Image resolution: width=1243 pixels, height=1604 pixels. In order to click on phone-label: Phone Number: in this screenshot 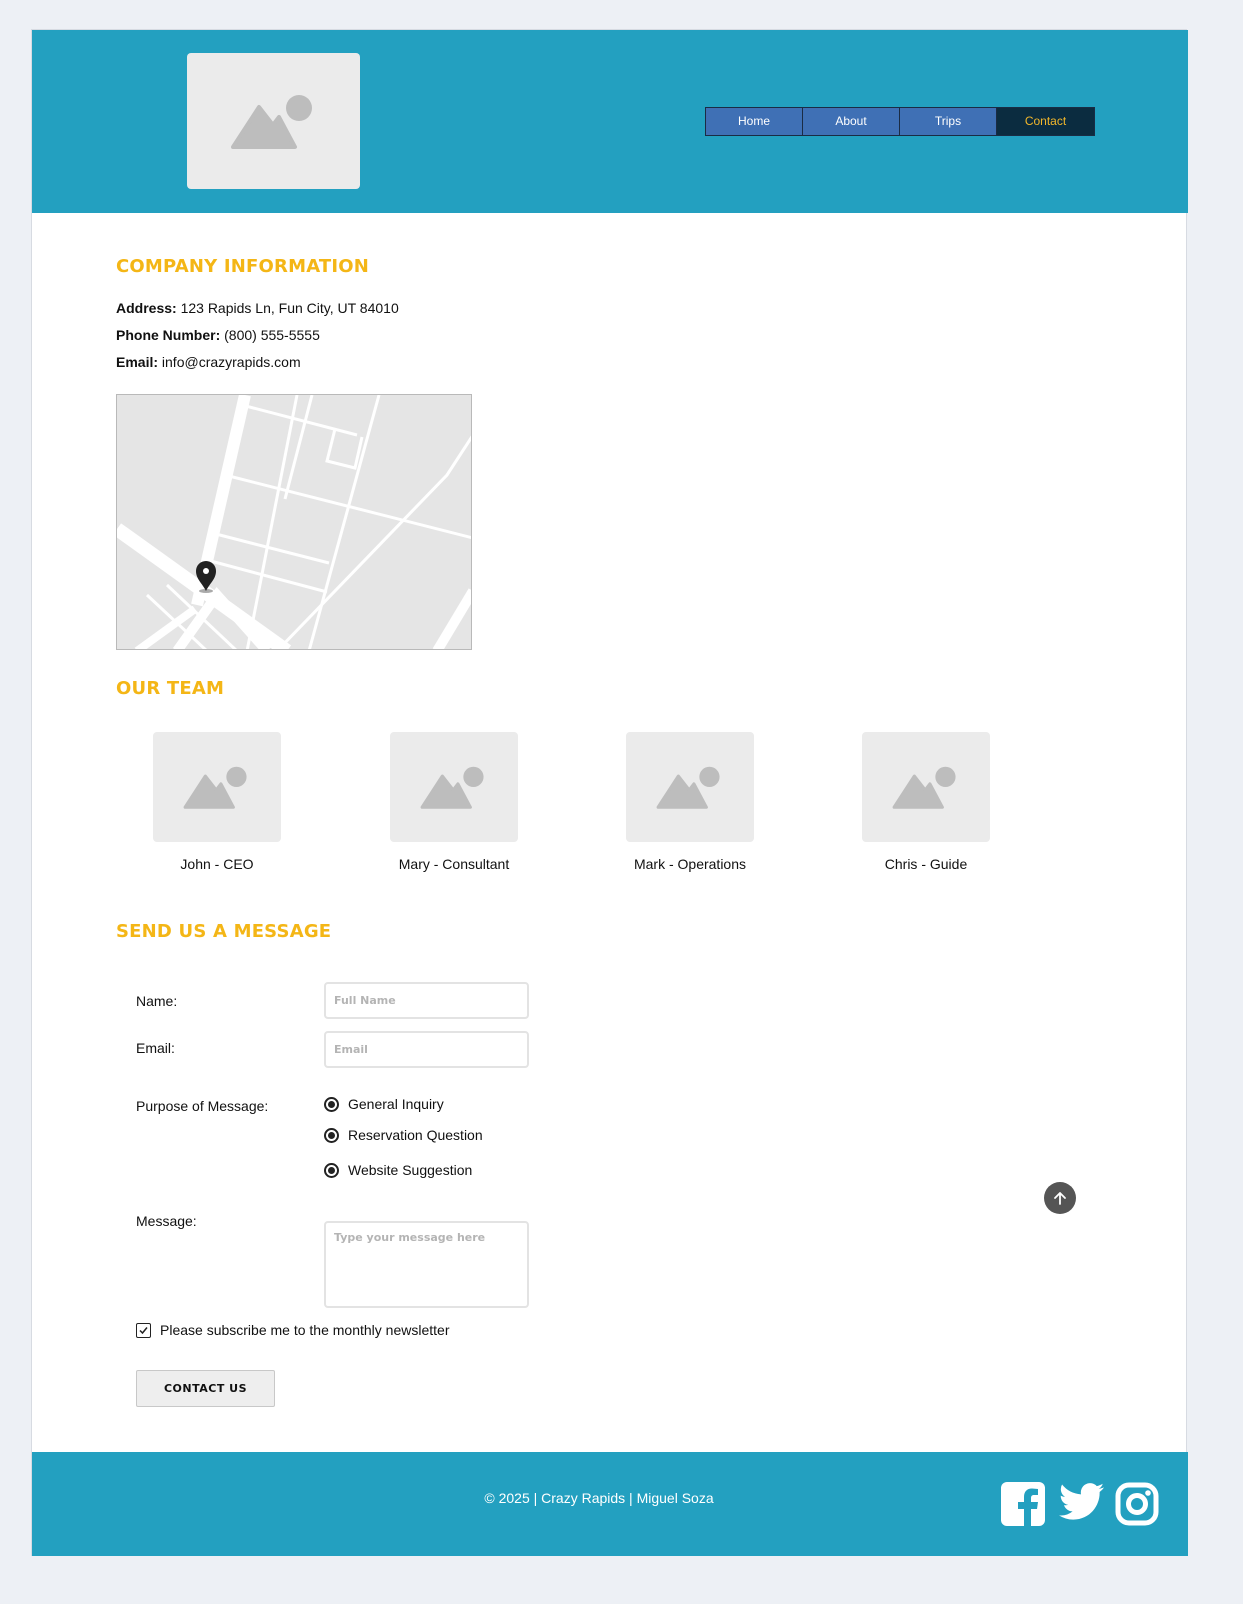, I will do `click(168, 335)`.